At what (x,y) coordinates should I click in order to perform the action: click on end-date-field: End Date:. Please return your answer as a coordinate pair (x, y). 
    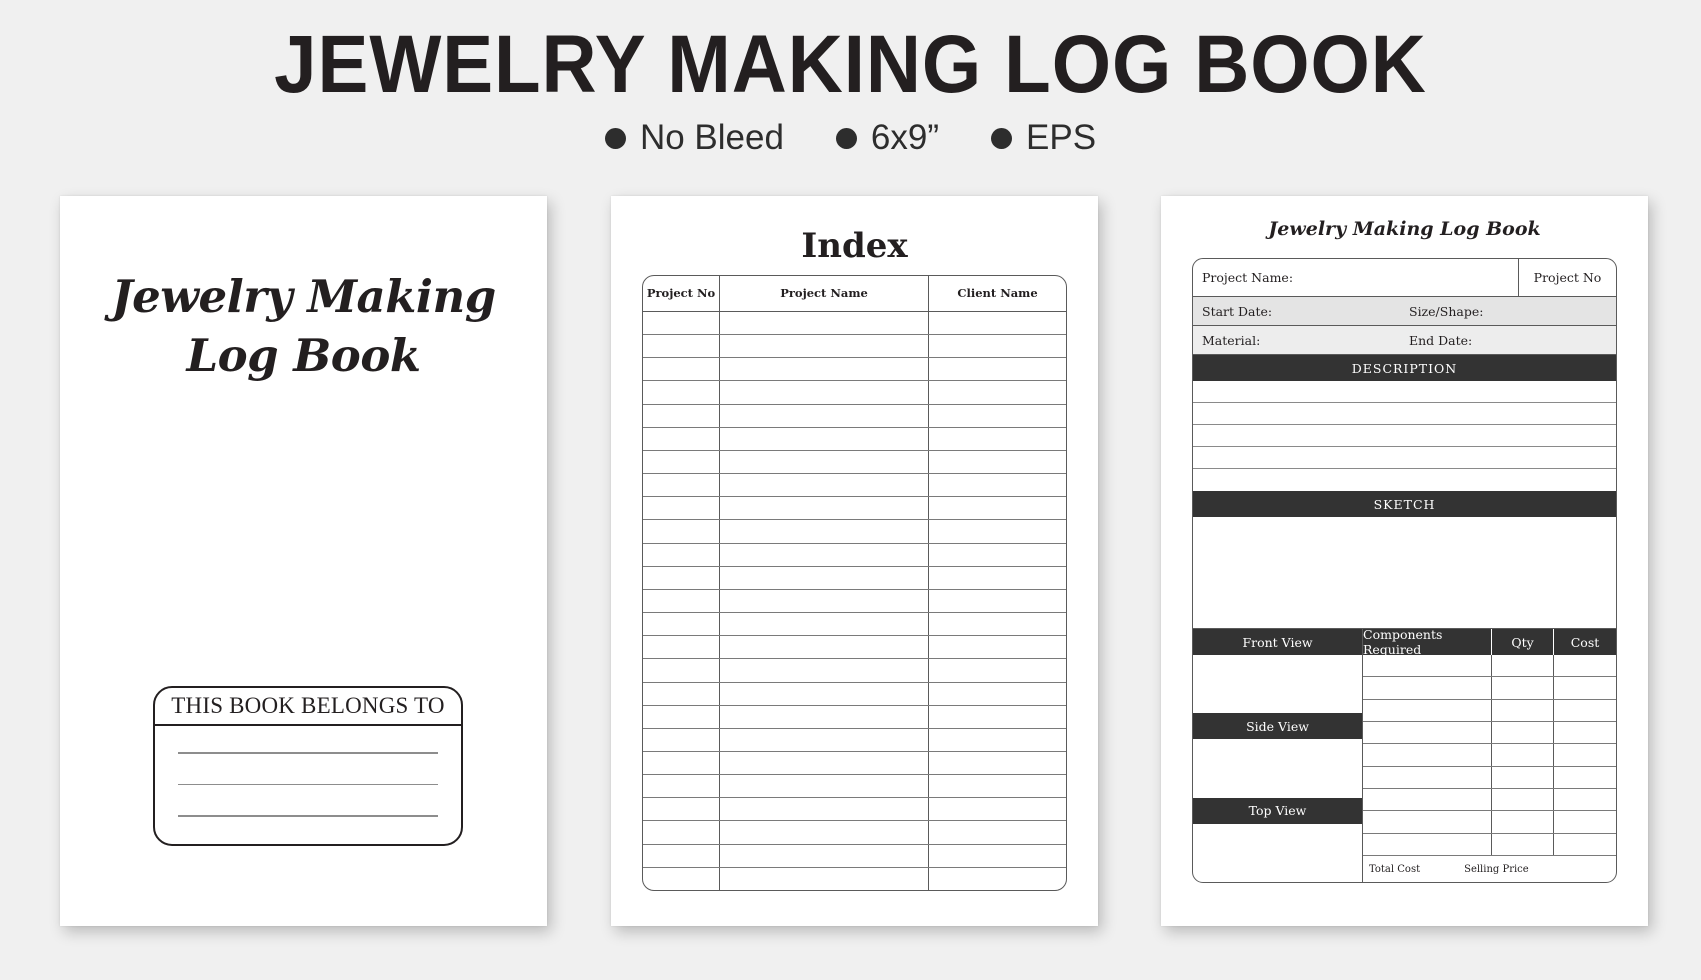
    Looking at the image, I should click on (1510, 340).